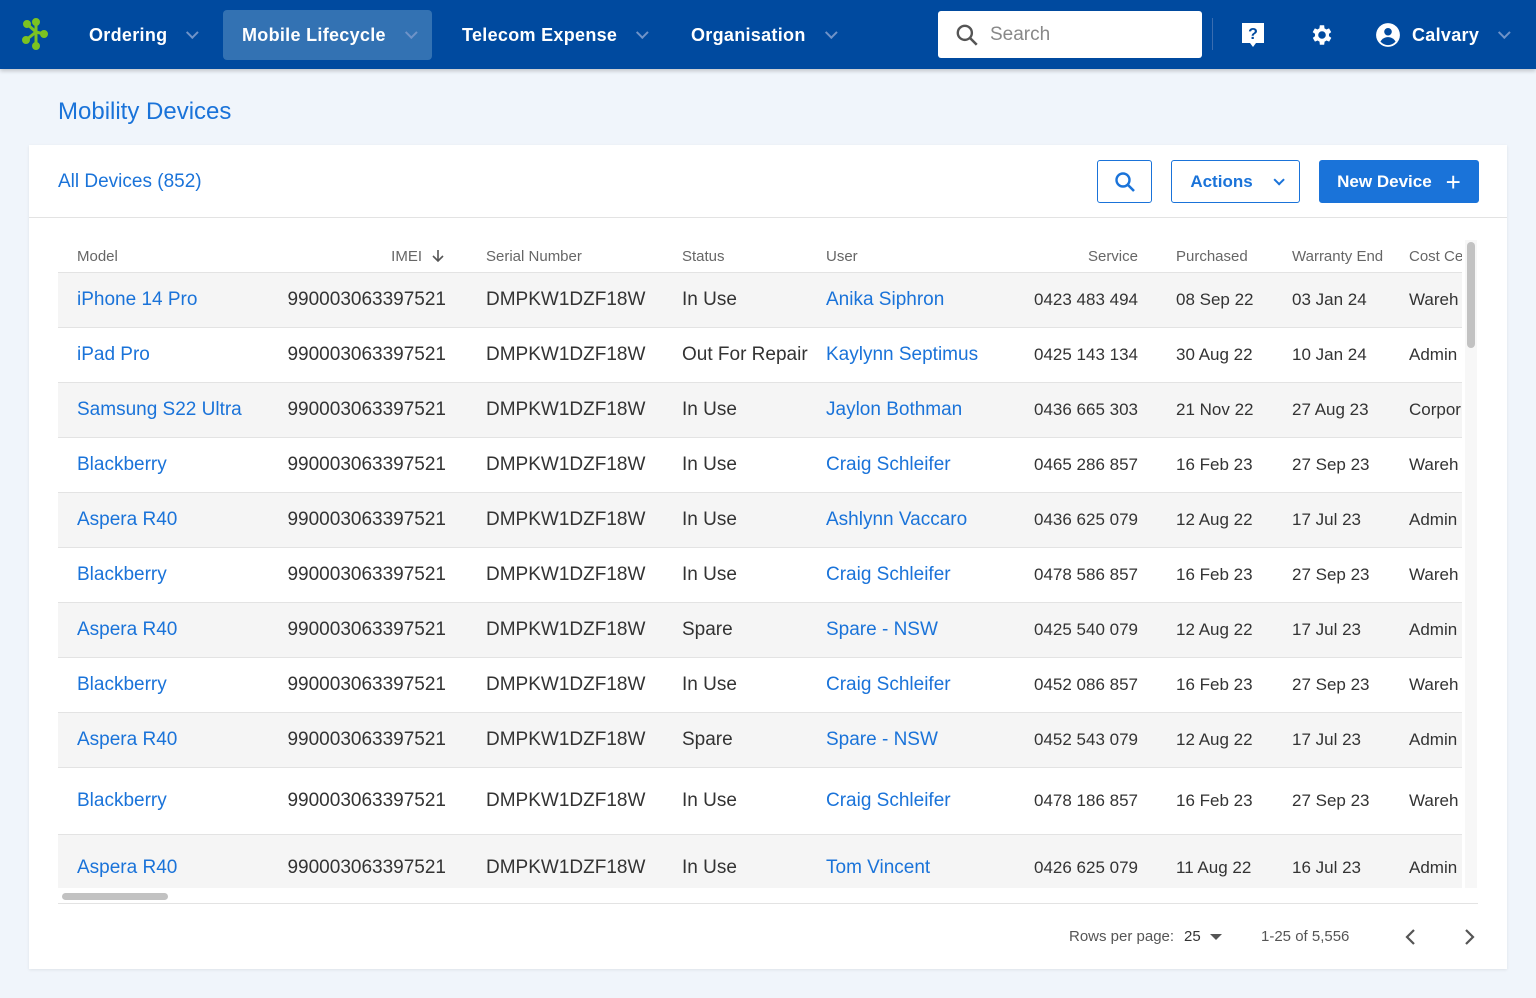 Image resolution: width=1536 pixels, height=998 pixels. I want to click on cell-warranty-end: 03 Jan 24, so click(1329, 299).